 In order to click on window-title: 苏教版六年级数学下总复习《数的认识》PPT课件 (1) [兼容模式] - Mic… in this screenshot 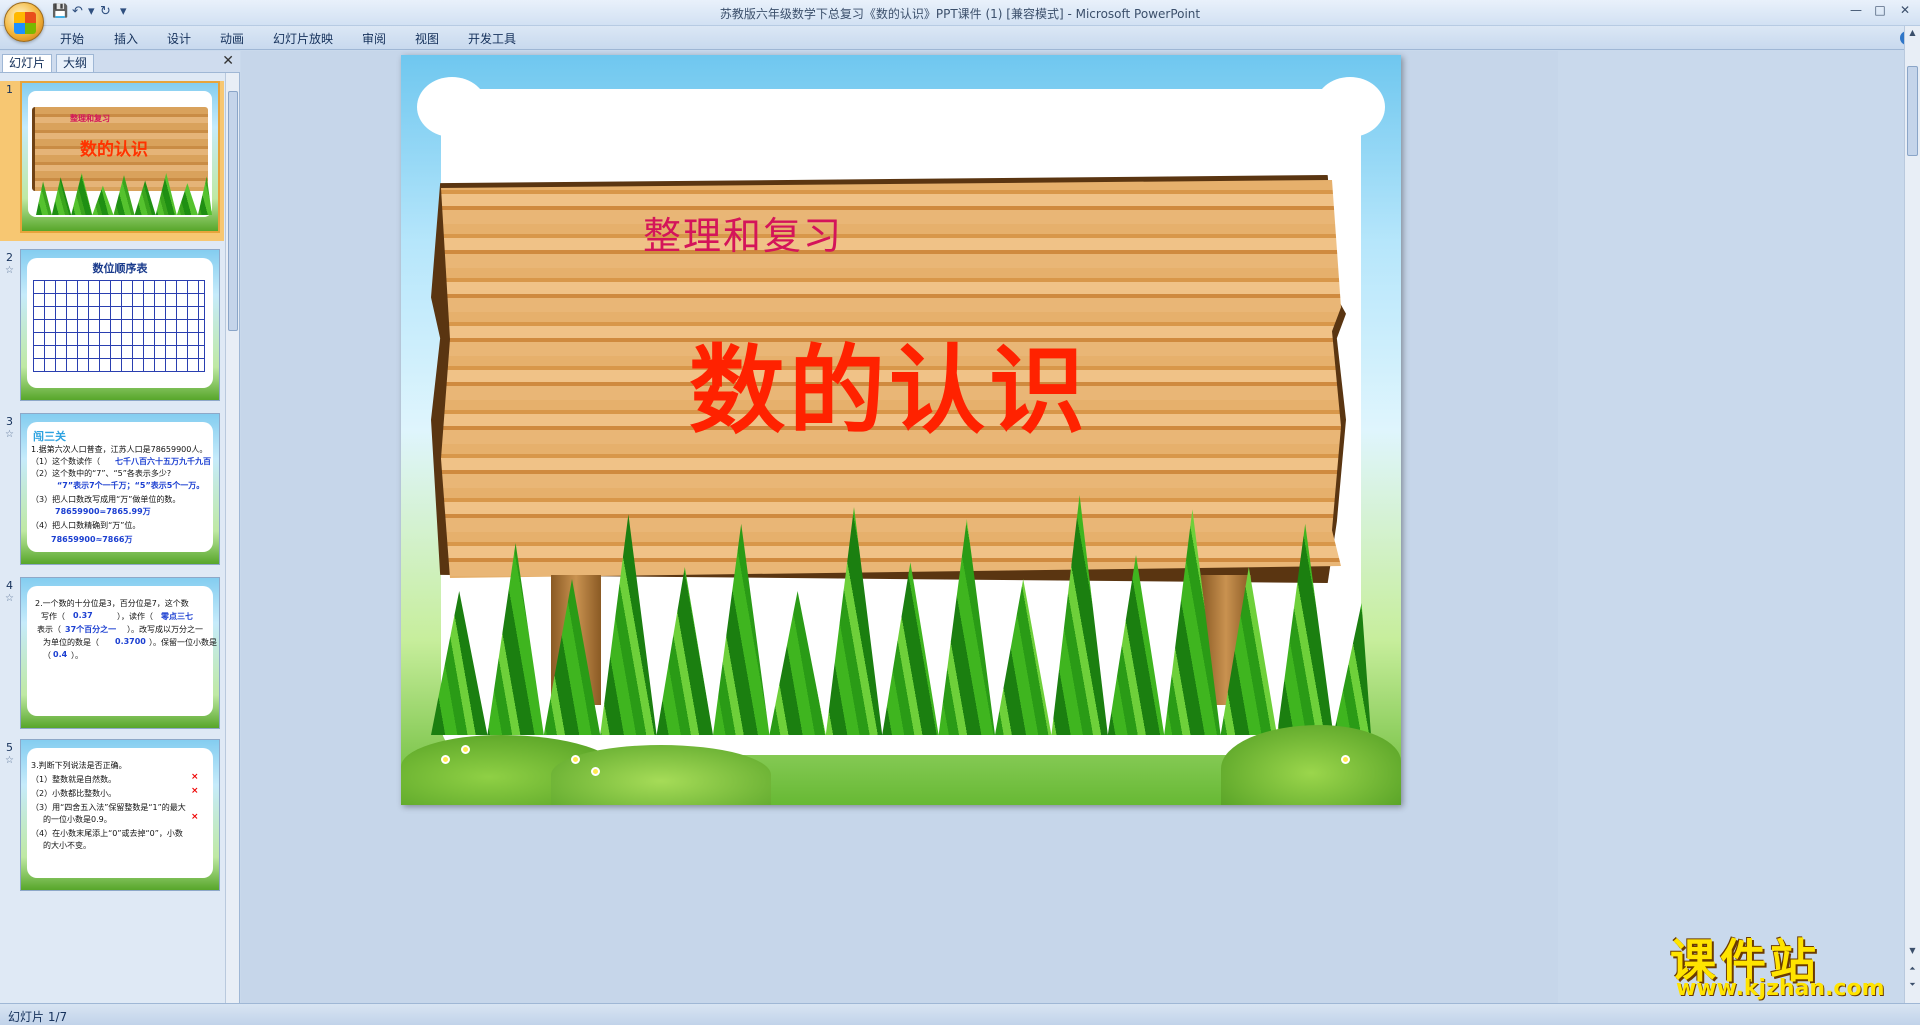, I will do `click(960, 14)`.